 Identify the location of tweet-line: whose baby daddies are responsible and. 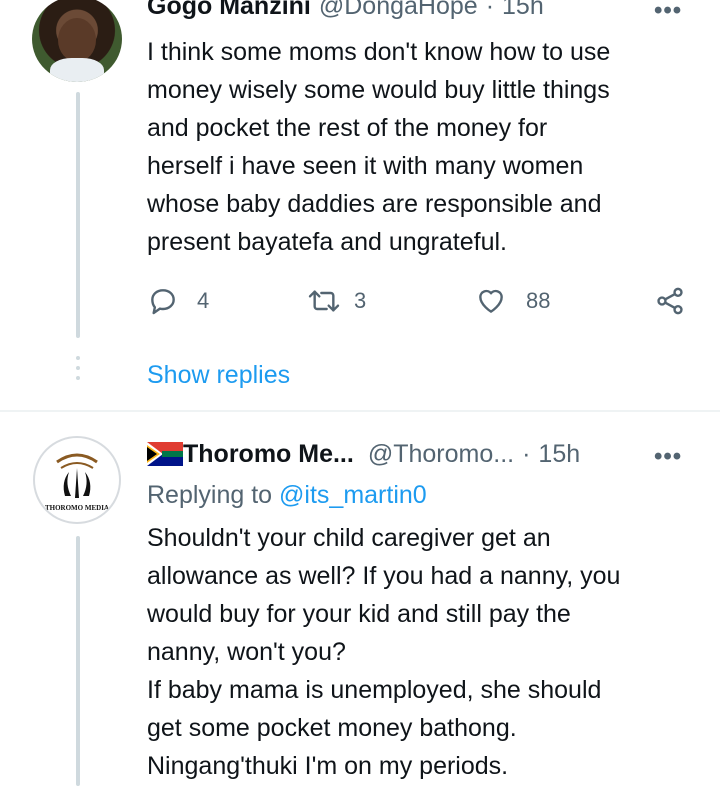
(374, 204).